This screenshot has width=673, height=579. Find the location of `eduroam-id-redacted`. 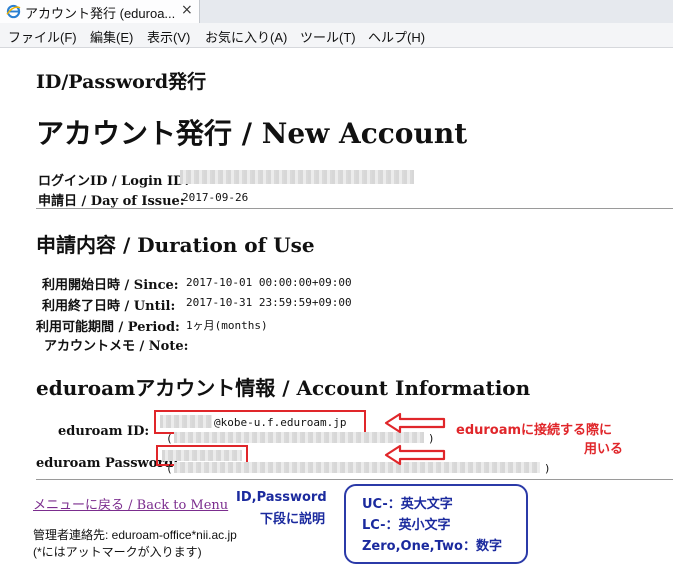

eduroam-id-redacted is located at coordinates (186, 421).